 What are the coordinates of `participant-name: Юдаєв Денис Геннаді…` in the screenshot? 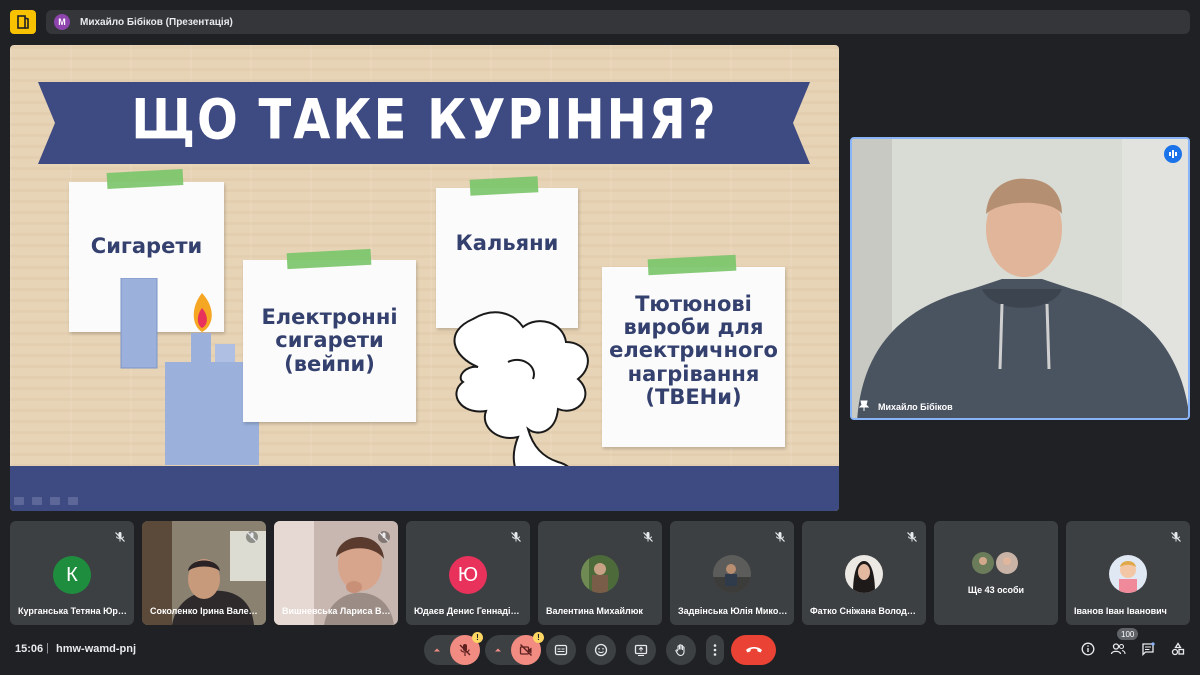 It's located at (467, 611).